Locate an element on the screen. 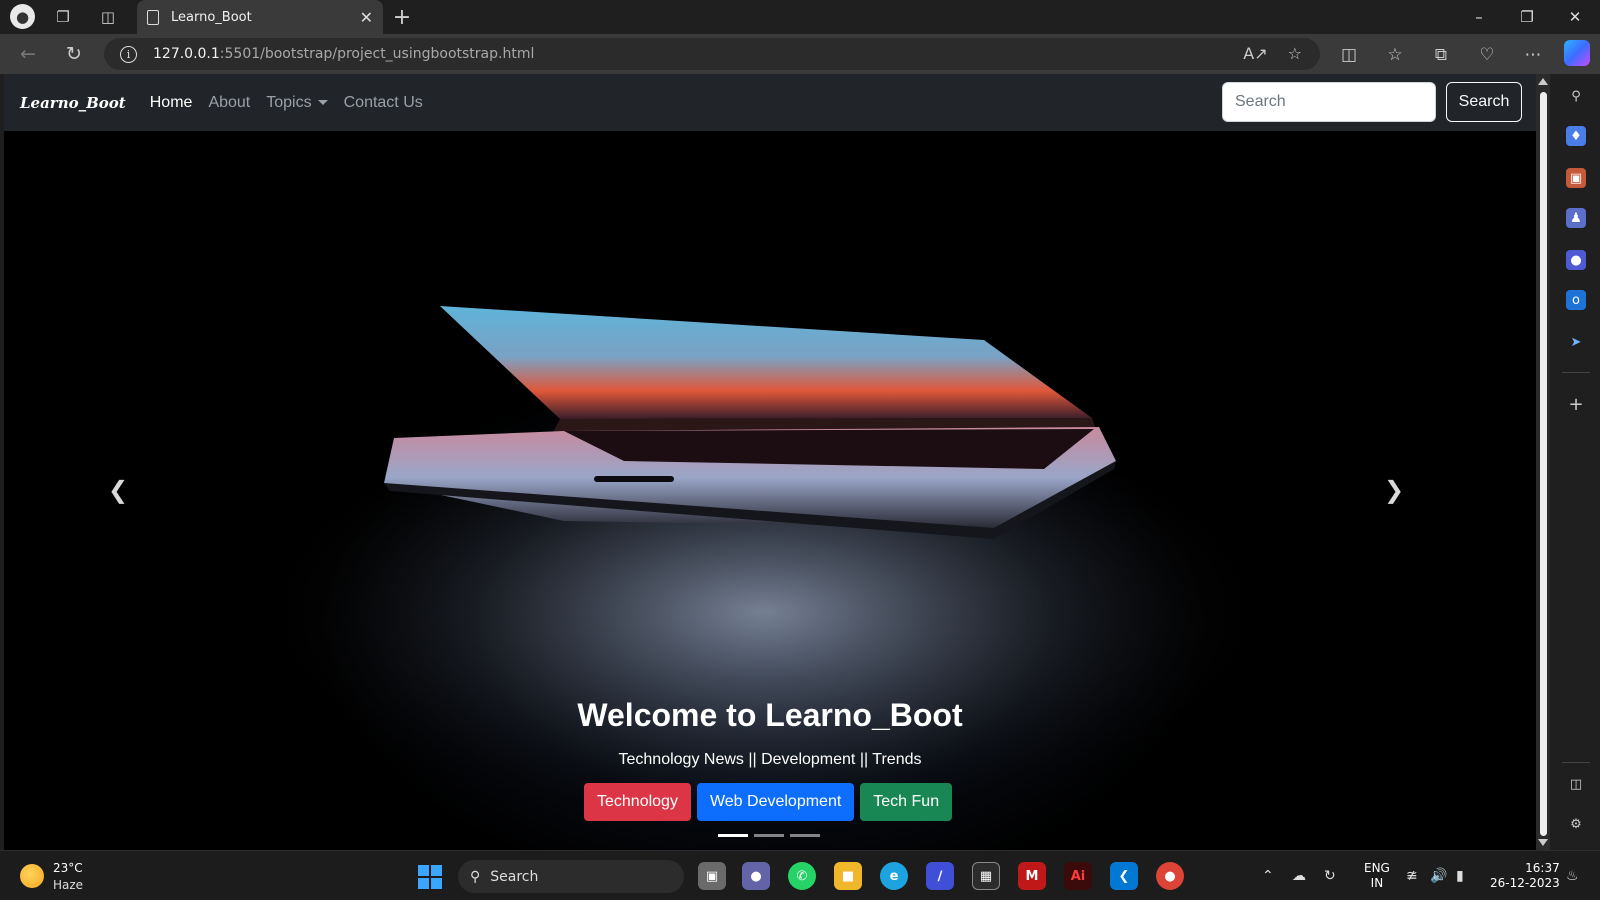 This screenshot has width=1600, height=900. adobe-illustrator-icon: Ai is located at coordinates (1078, 876).